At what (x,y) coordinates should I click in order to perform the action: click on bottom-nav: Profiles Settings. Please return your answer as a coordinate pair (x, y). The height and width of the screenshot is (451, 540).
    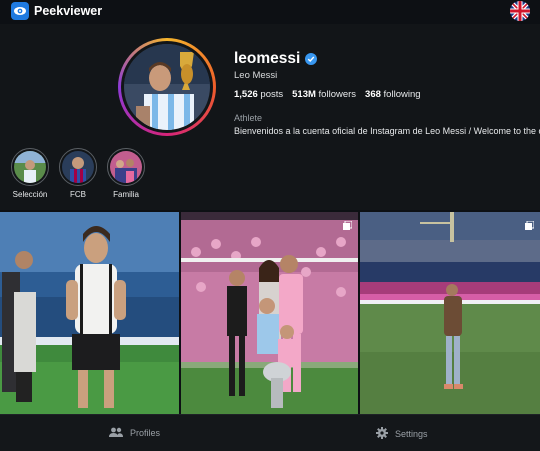
    Looking at the image, I should click on (270, 432).